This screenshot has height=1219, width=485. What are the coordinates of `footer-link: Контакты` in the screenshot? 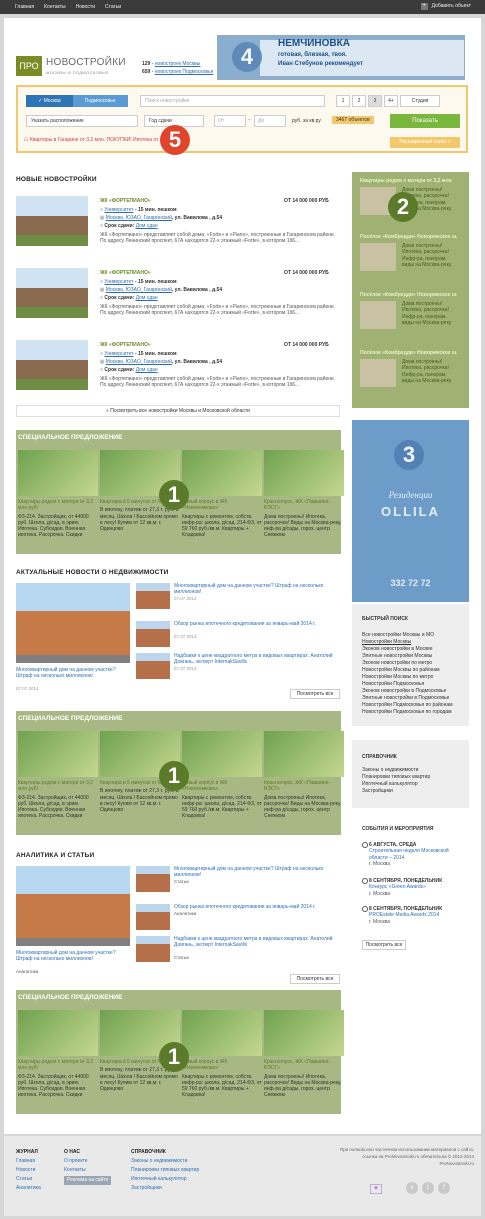 It's located at (87, 1170).